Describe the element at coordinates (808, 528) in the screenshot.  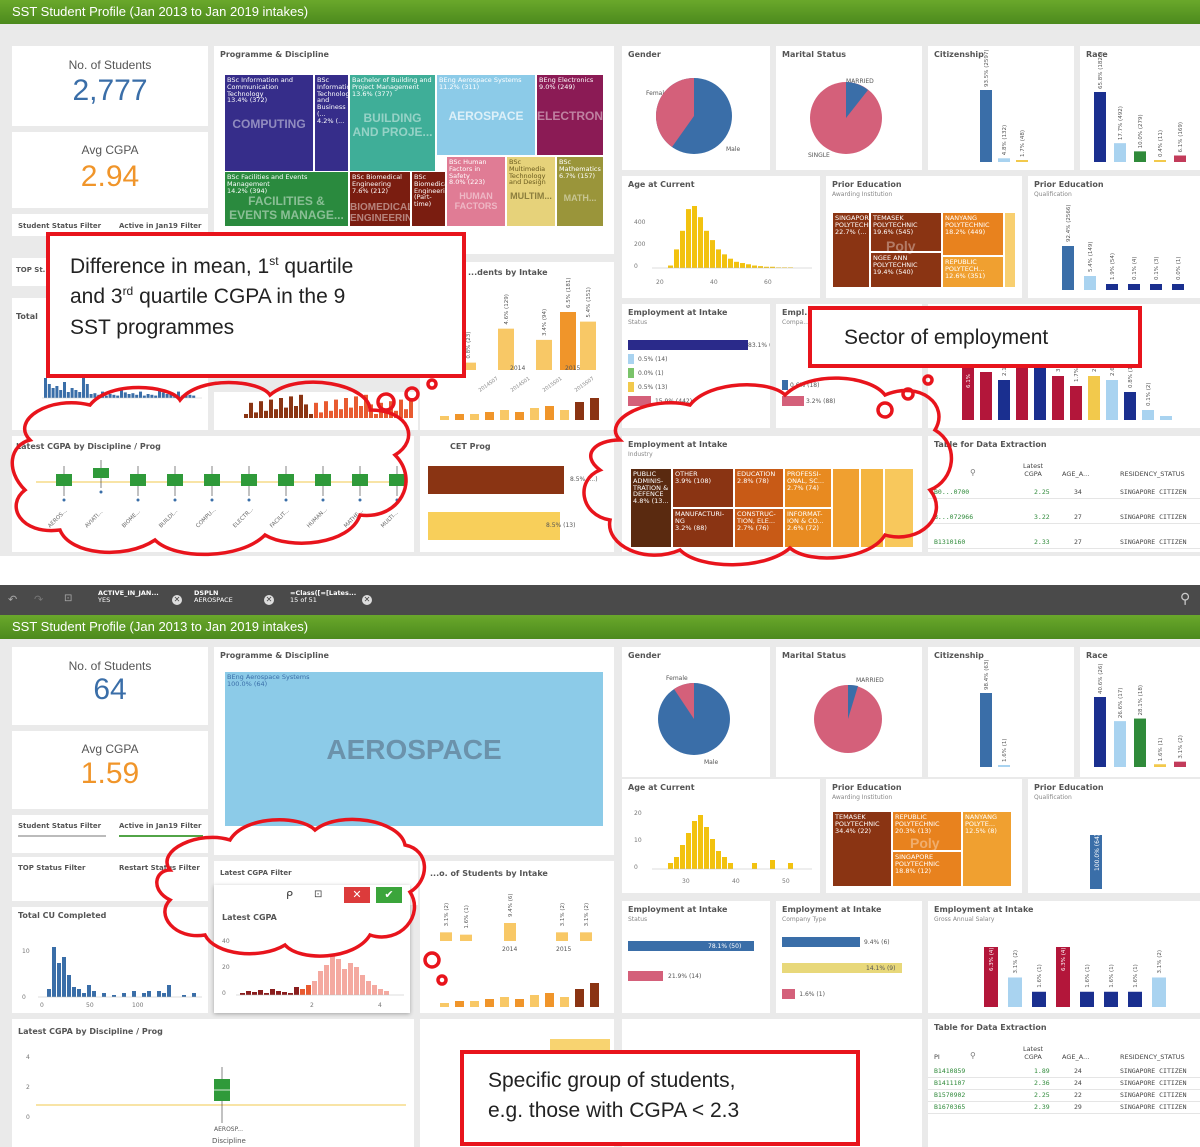
I see `industry-infocomm: INFORMAT- ION & CO... 2.6% (72)` at that location.